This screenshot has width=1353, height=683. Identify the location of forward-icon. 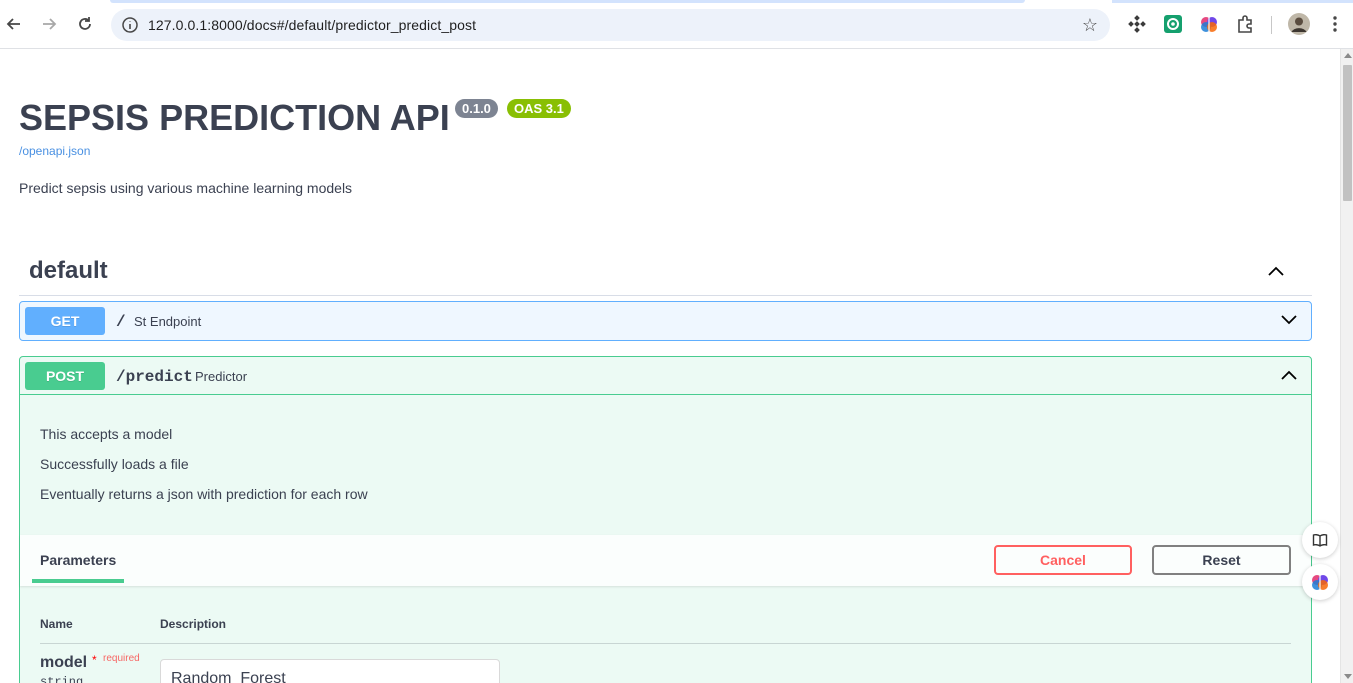
(49, 24).